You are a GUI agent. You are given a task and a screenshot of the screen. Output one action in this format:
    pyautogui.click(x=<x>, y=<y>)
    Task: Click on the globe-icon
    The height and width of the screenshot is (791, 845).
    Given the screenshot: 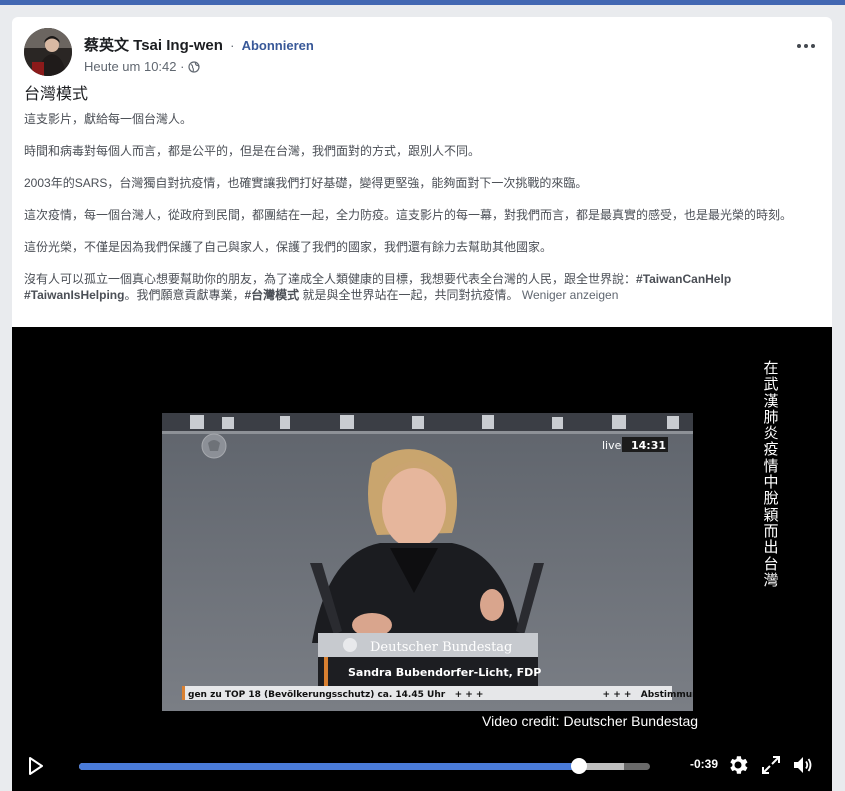 What is the action you would take?
    pyautogui.click(x=194, y=66)
    